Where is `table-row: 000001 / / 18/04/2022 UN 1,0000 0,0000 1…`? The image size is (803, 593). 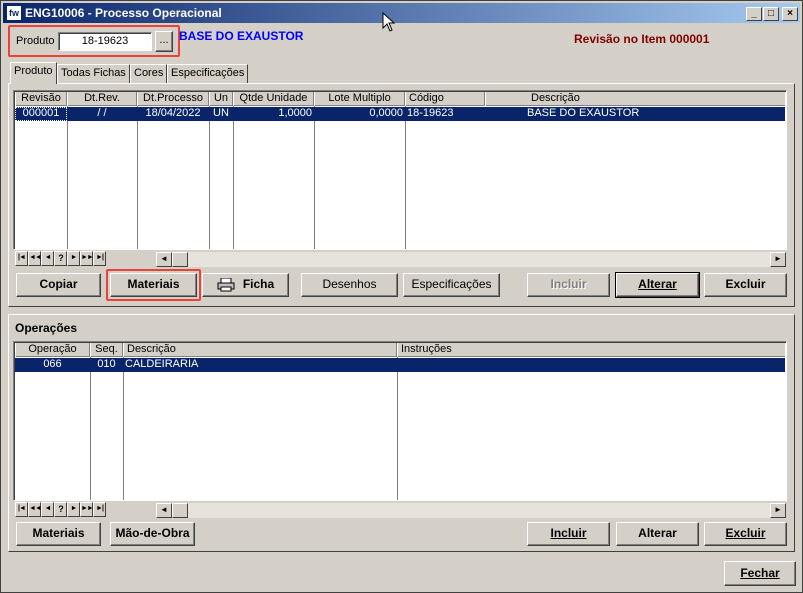
table-row: 000001 / / 18/04/2022 UN 1,0000 0,0000 1… is located at coordinates (400, 114).